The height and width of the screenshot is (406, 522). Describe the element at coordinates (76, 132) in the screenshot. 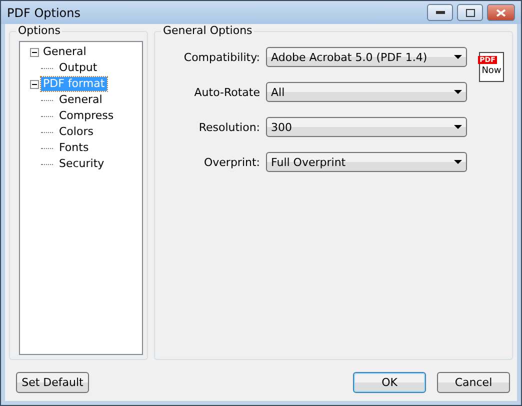

I see `tree-item: Colors` at that location.